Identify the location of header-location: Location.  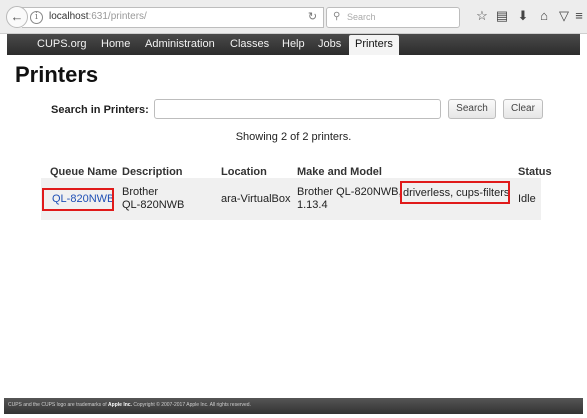
(244, 172).